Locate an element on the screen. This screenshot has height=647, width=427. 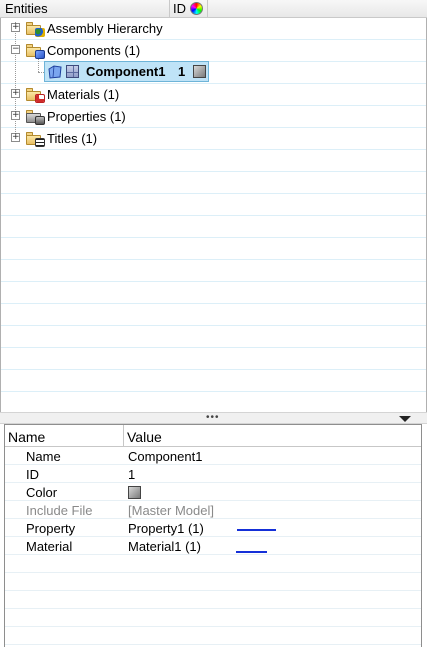
property-name: ID is located at coordinates (32, 474).